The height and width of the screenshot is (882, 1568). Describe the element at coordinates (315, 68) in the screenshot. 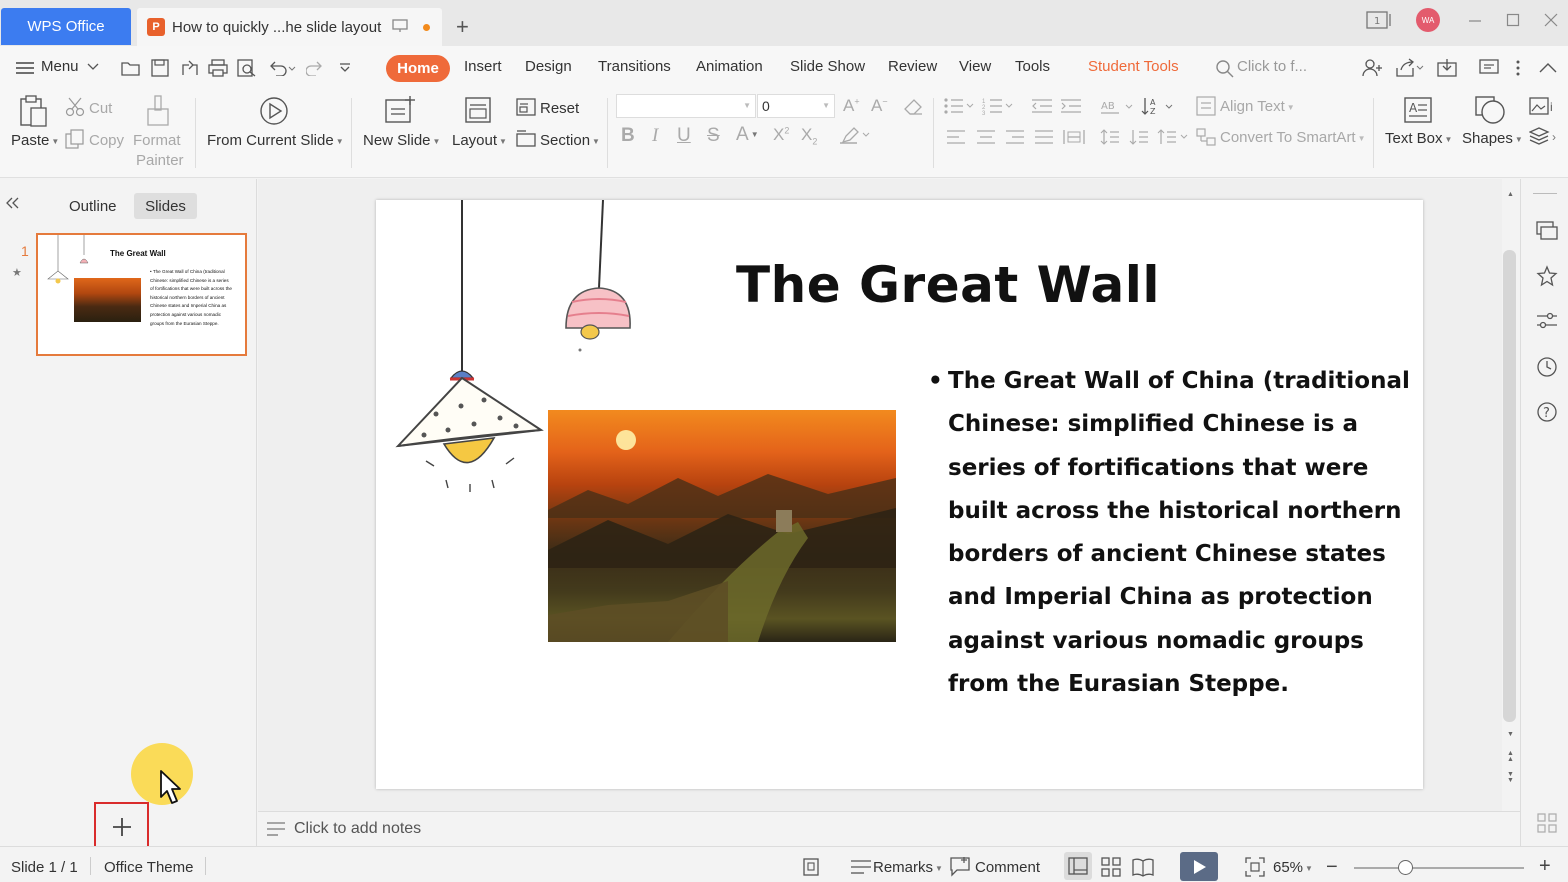

I see `redo-icon` at that location.